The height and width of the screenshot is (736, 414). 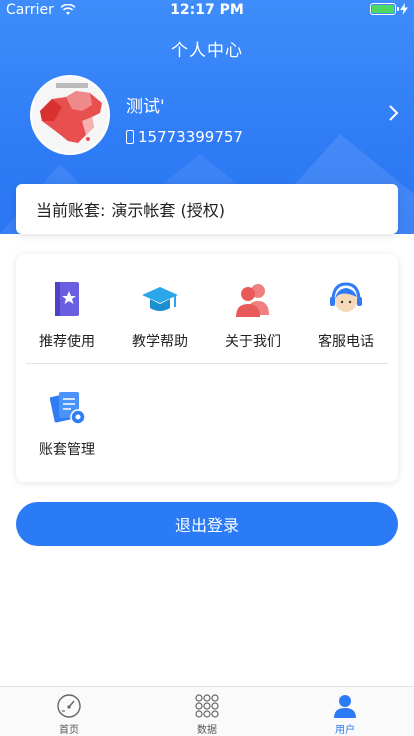 I want to click on phone-icon, so click(x=130, y=137).